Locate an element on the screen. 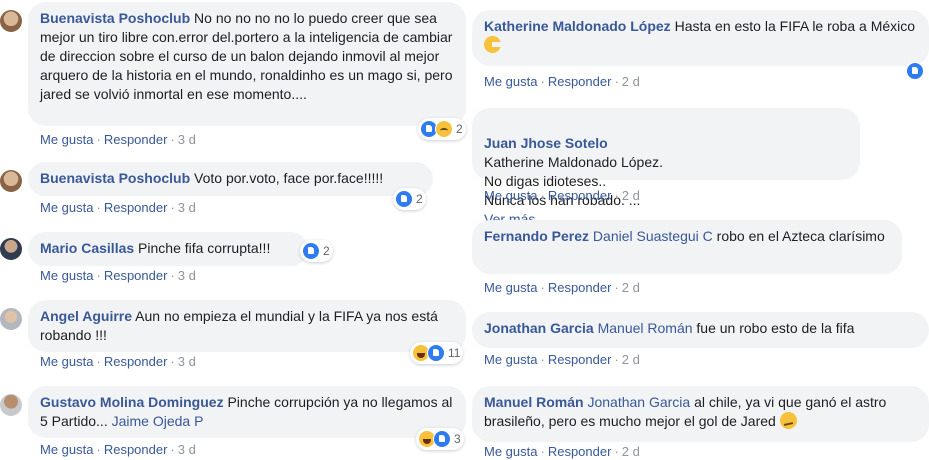 The height and width of the screenshot is (460, 929). pacman-icon is located at coordinates (492, 44).